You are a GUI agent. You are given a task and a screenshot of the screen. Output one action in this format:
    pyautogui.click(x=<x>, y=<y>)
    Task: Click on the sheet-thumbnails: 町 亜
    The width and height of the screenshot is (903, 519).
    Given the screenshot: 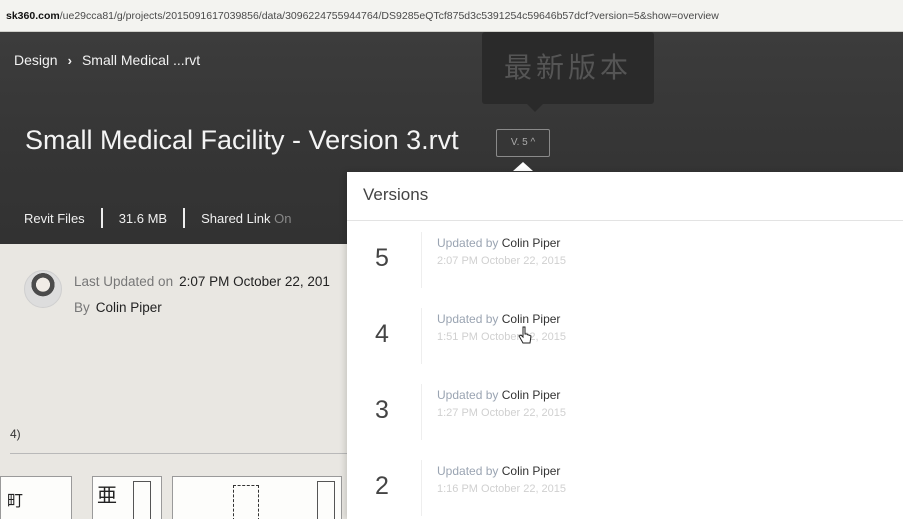 What is the action you would take?
    pyautogui.click(x=172, y=494)
    